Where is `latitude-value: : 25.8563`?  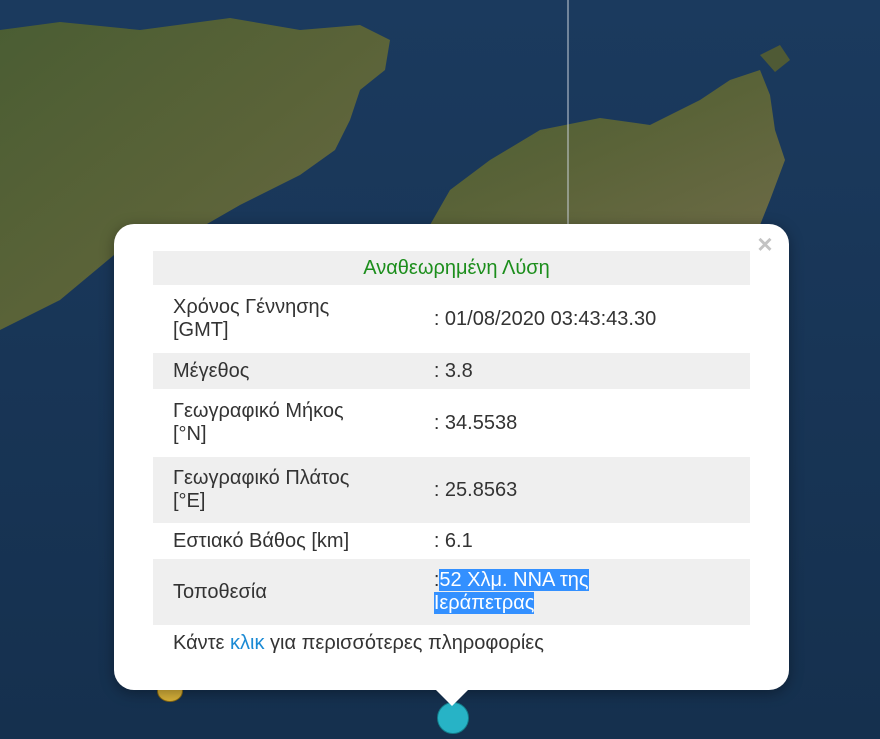
latitude-value: : 25.8563 is located at coordinates (475, 489).